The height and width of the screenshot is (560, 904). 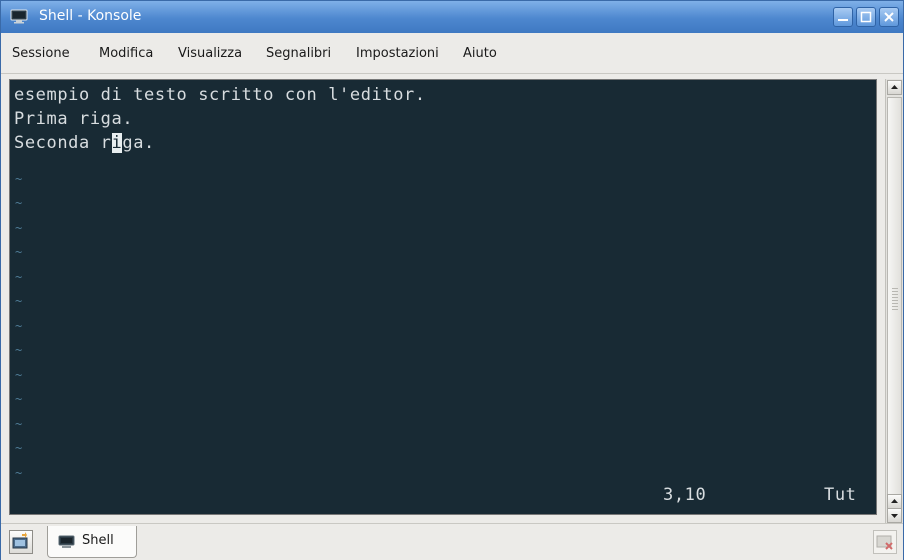 I want to click on close-button, so click(x=889, y=17).